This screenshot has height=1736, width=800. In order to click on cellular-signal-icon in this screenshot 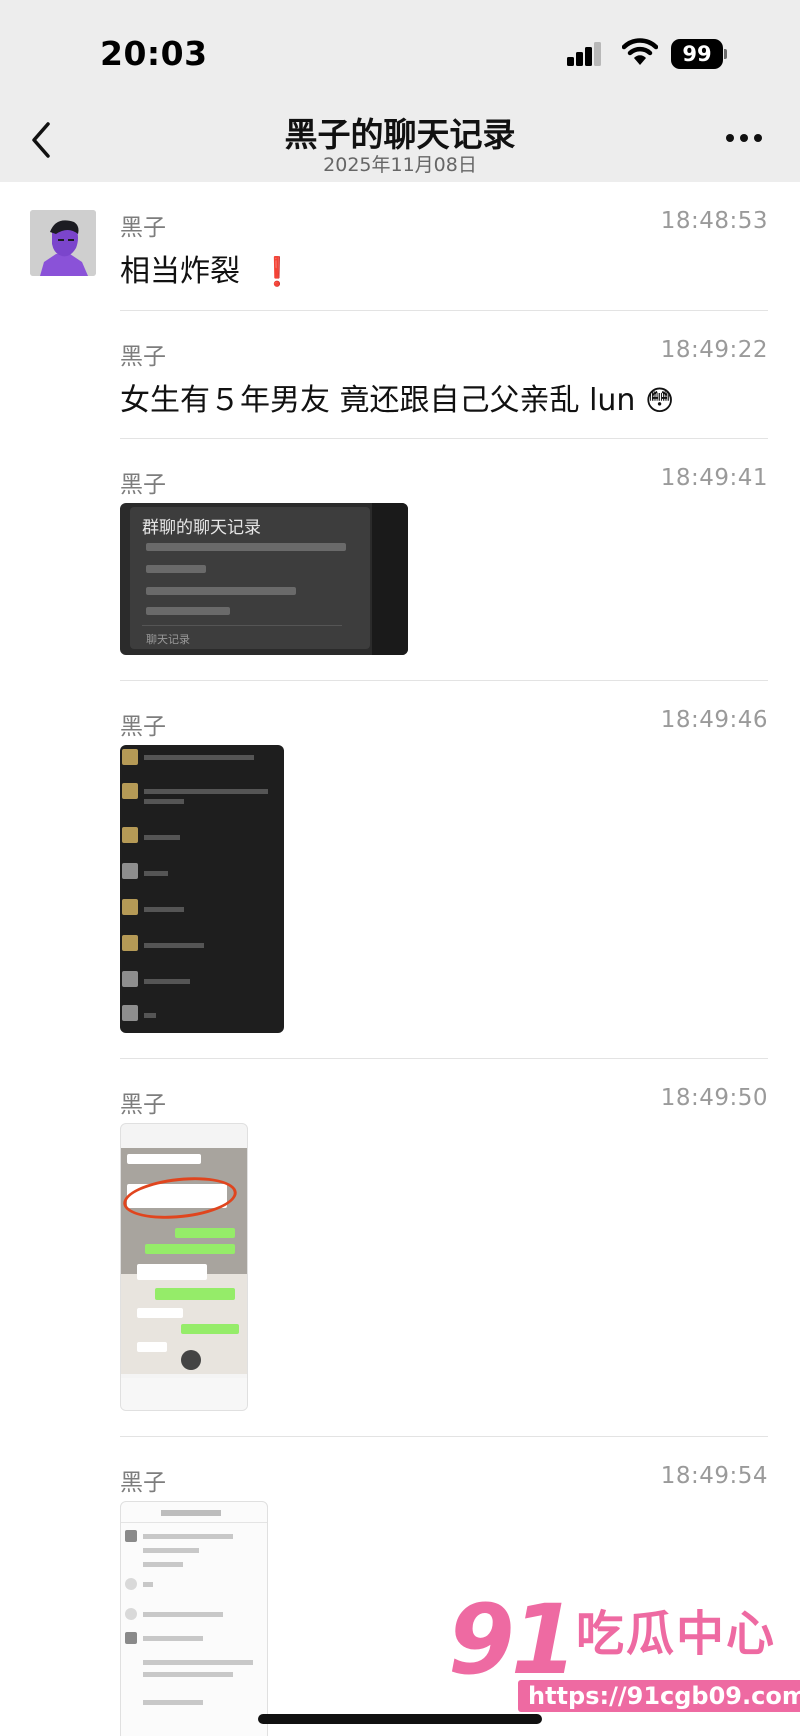, I will do `click(585, 54)`.